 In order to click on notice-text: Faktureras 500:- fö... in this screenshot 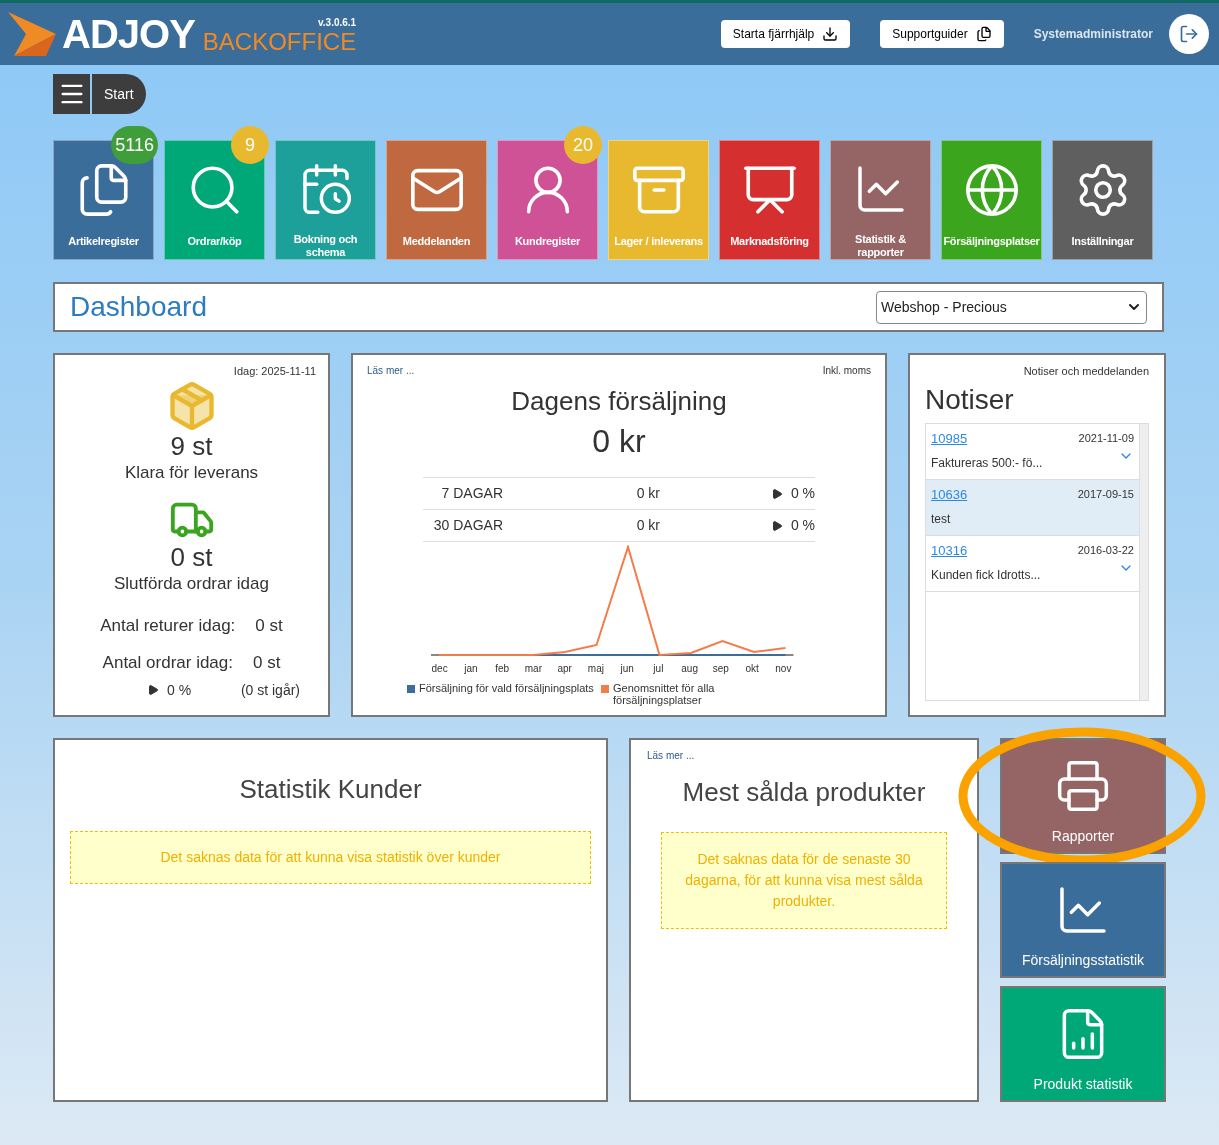, I will do `click(987, 463)`.